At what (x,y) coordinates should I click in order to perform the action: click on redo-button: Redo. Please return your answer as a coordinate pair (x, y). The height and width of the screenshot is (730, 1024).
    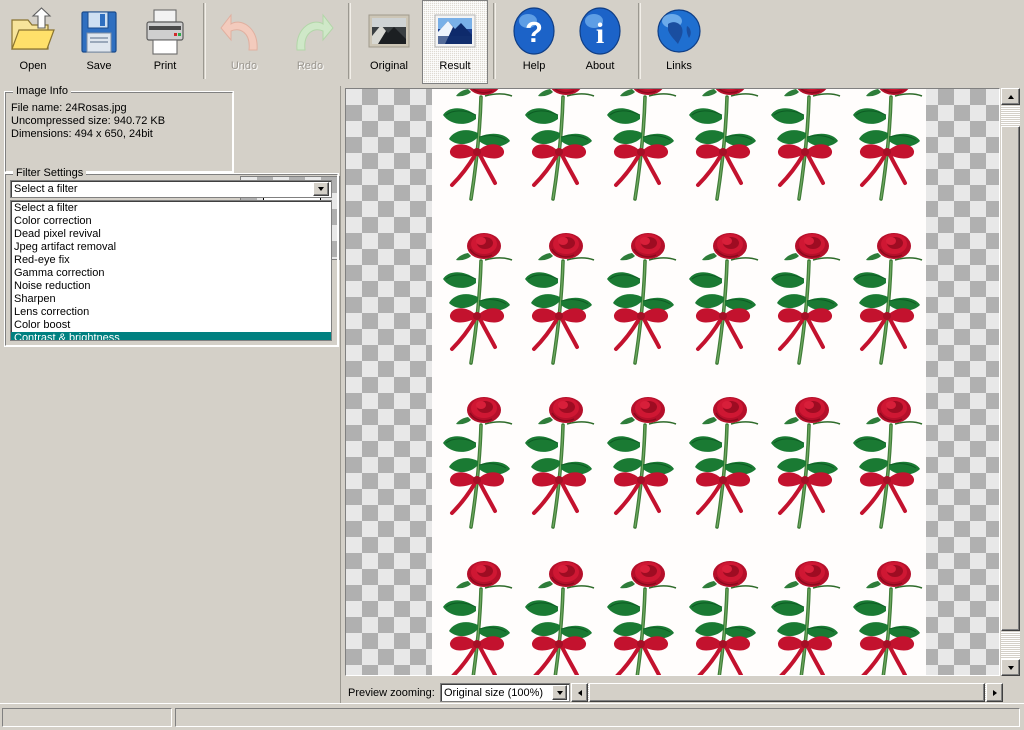
    Looking at the image, I should click on (310, 42).